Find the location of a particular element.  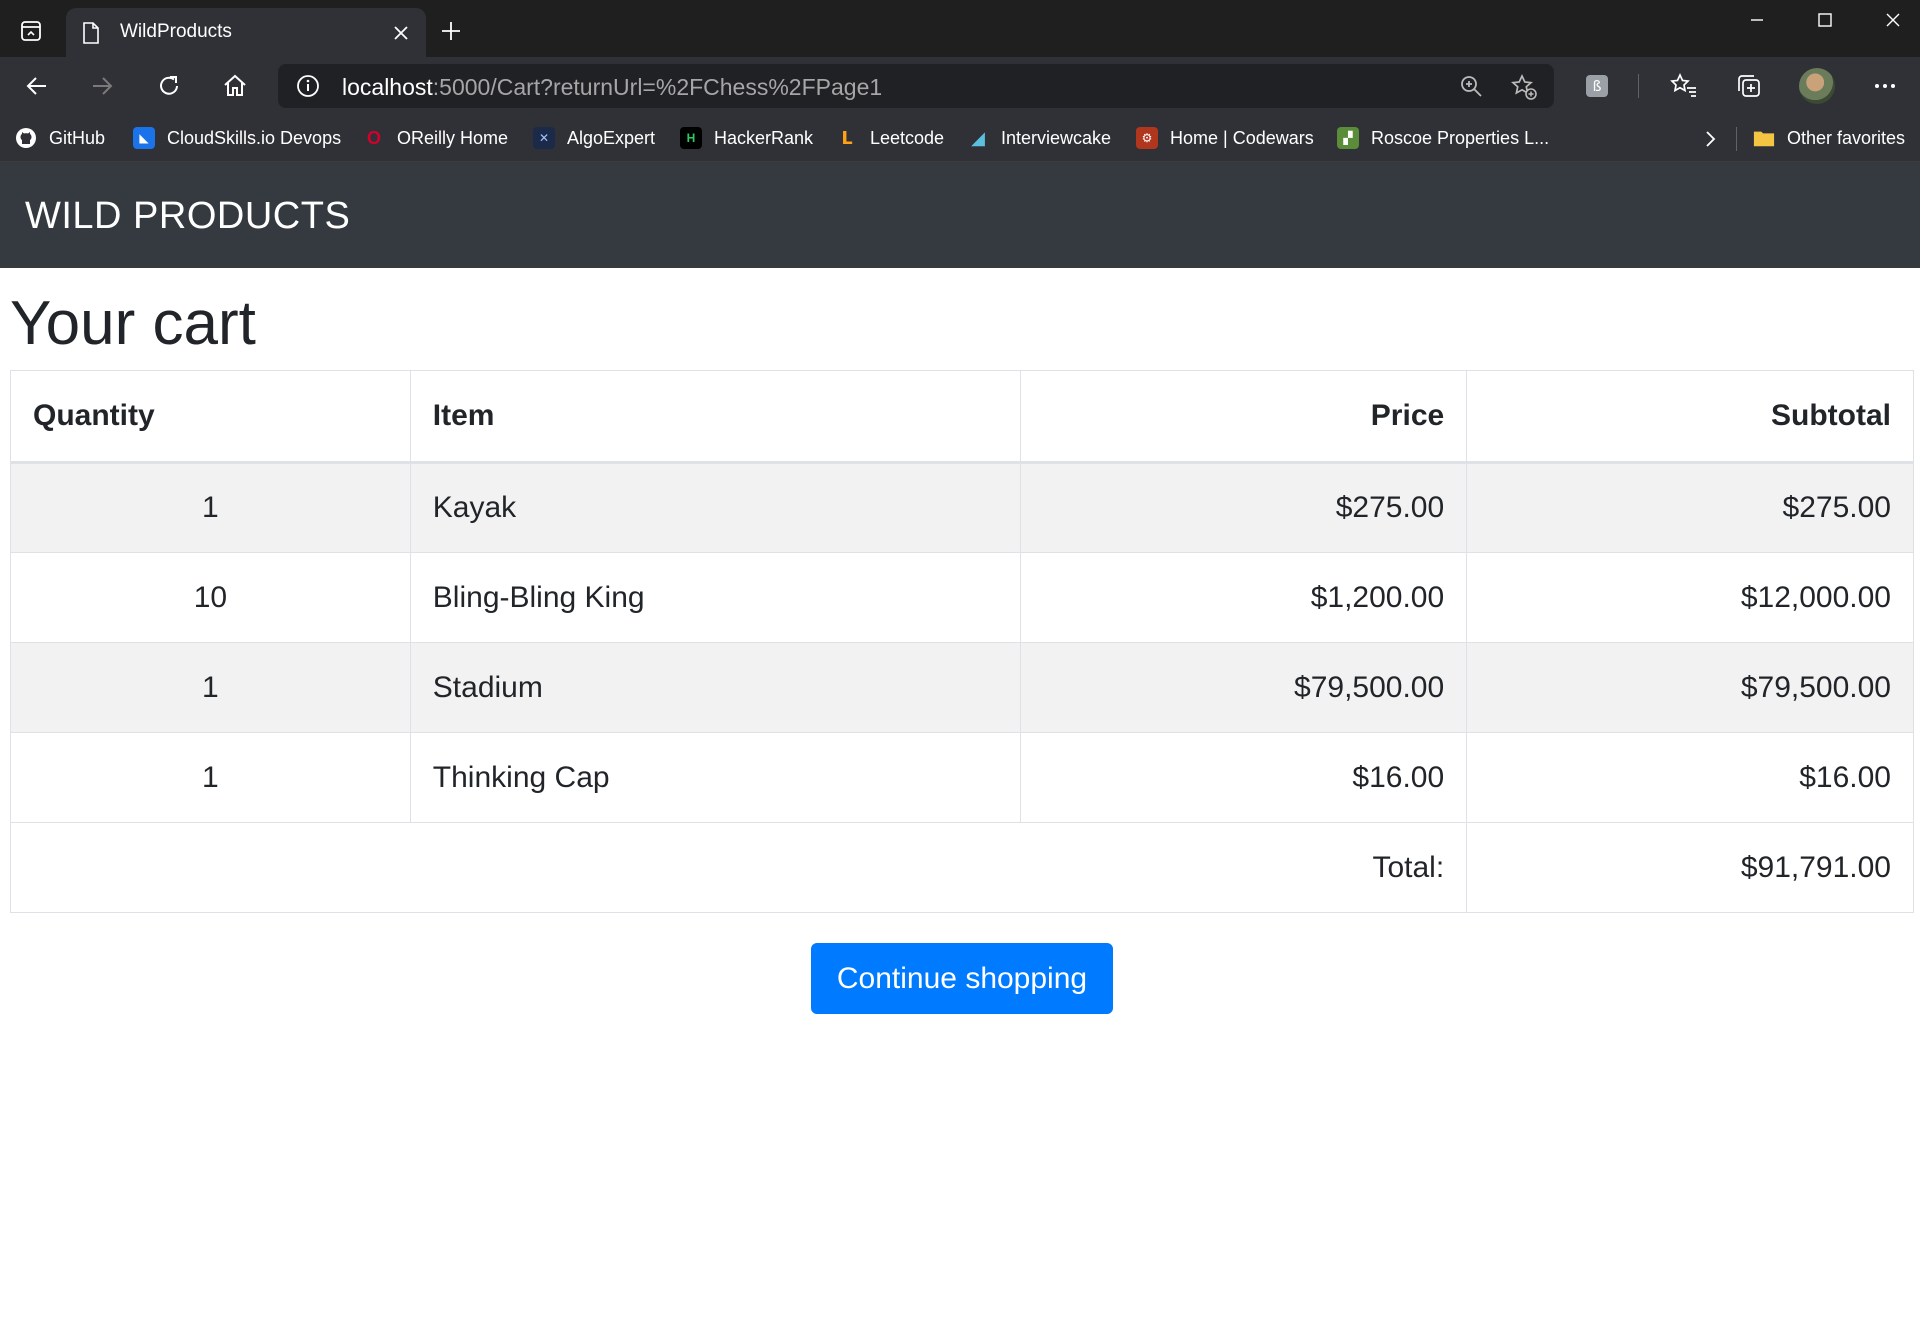

extension-icon: ß is located at coordinates (1597, 86).